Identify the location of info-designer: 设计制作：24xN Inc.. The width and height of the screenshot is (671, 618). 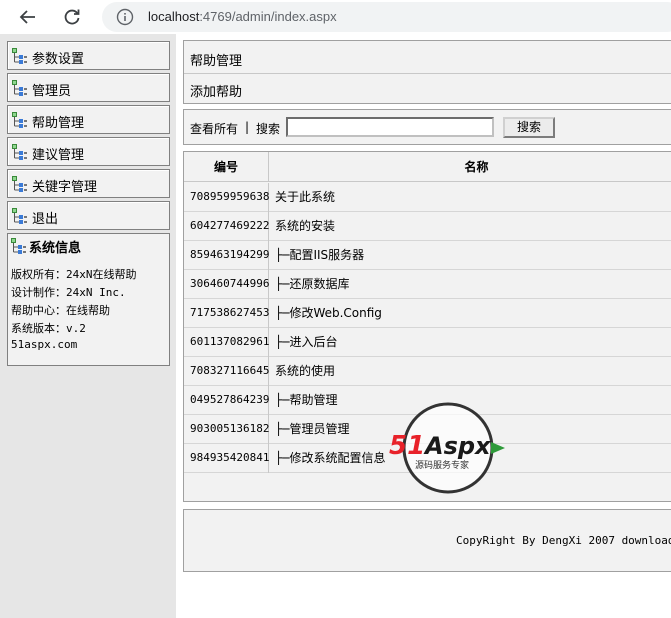
(68, 292).